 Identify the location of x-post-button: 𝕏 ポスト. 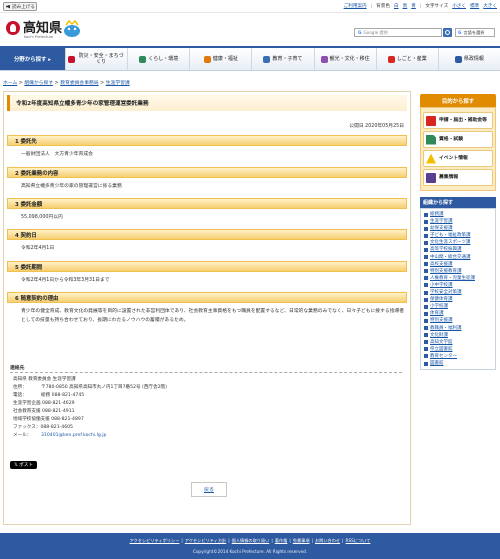
(23, 465).